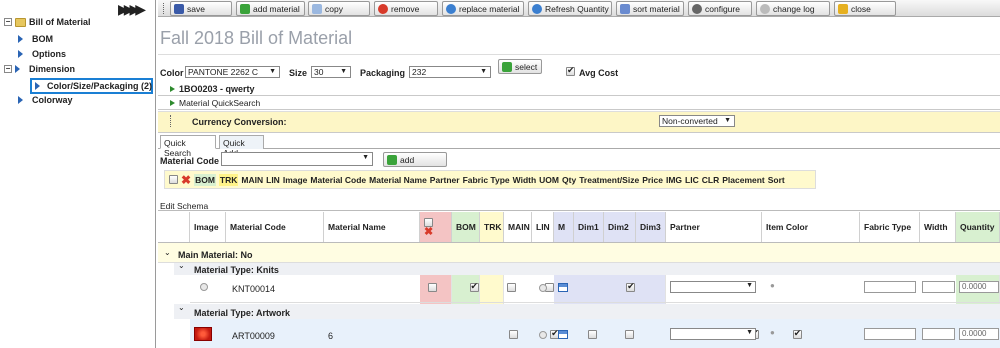  I want to click on color-select: PANTONE 2262 C ▼, so click(232, 72).